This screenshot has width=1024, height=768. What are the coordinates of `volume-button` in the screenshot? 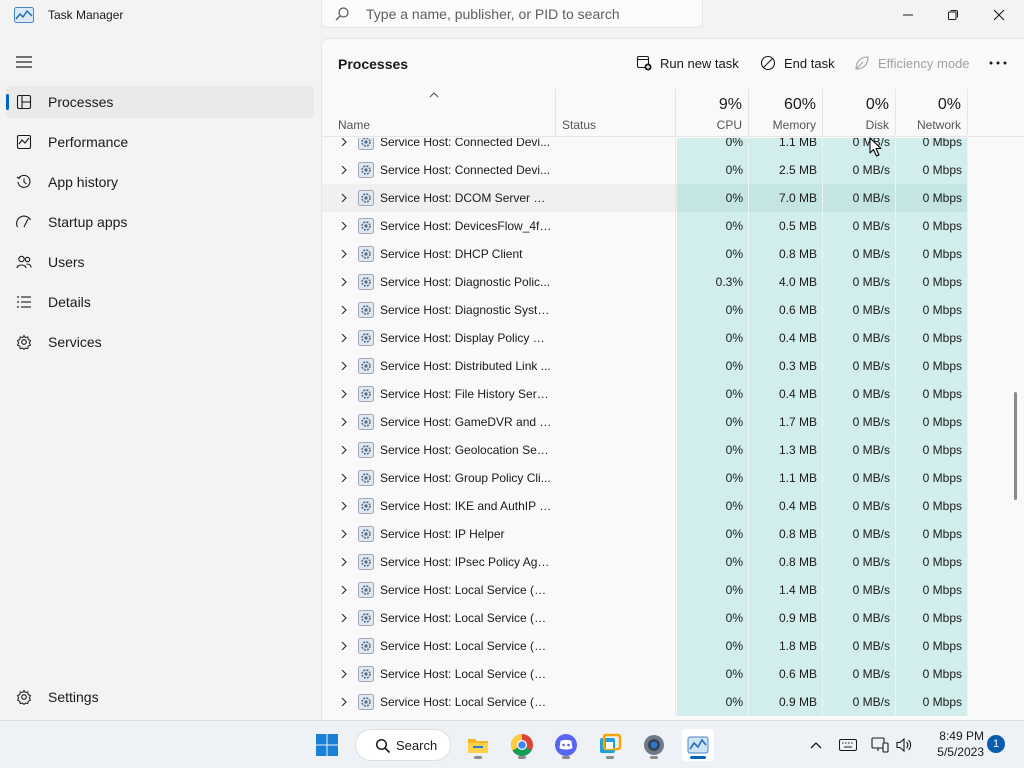 It's located at (904, 745).